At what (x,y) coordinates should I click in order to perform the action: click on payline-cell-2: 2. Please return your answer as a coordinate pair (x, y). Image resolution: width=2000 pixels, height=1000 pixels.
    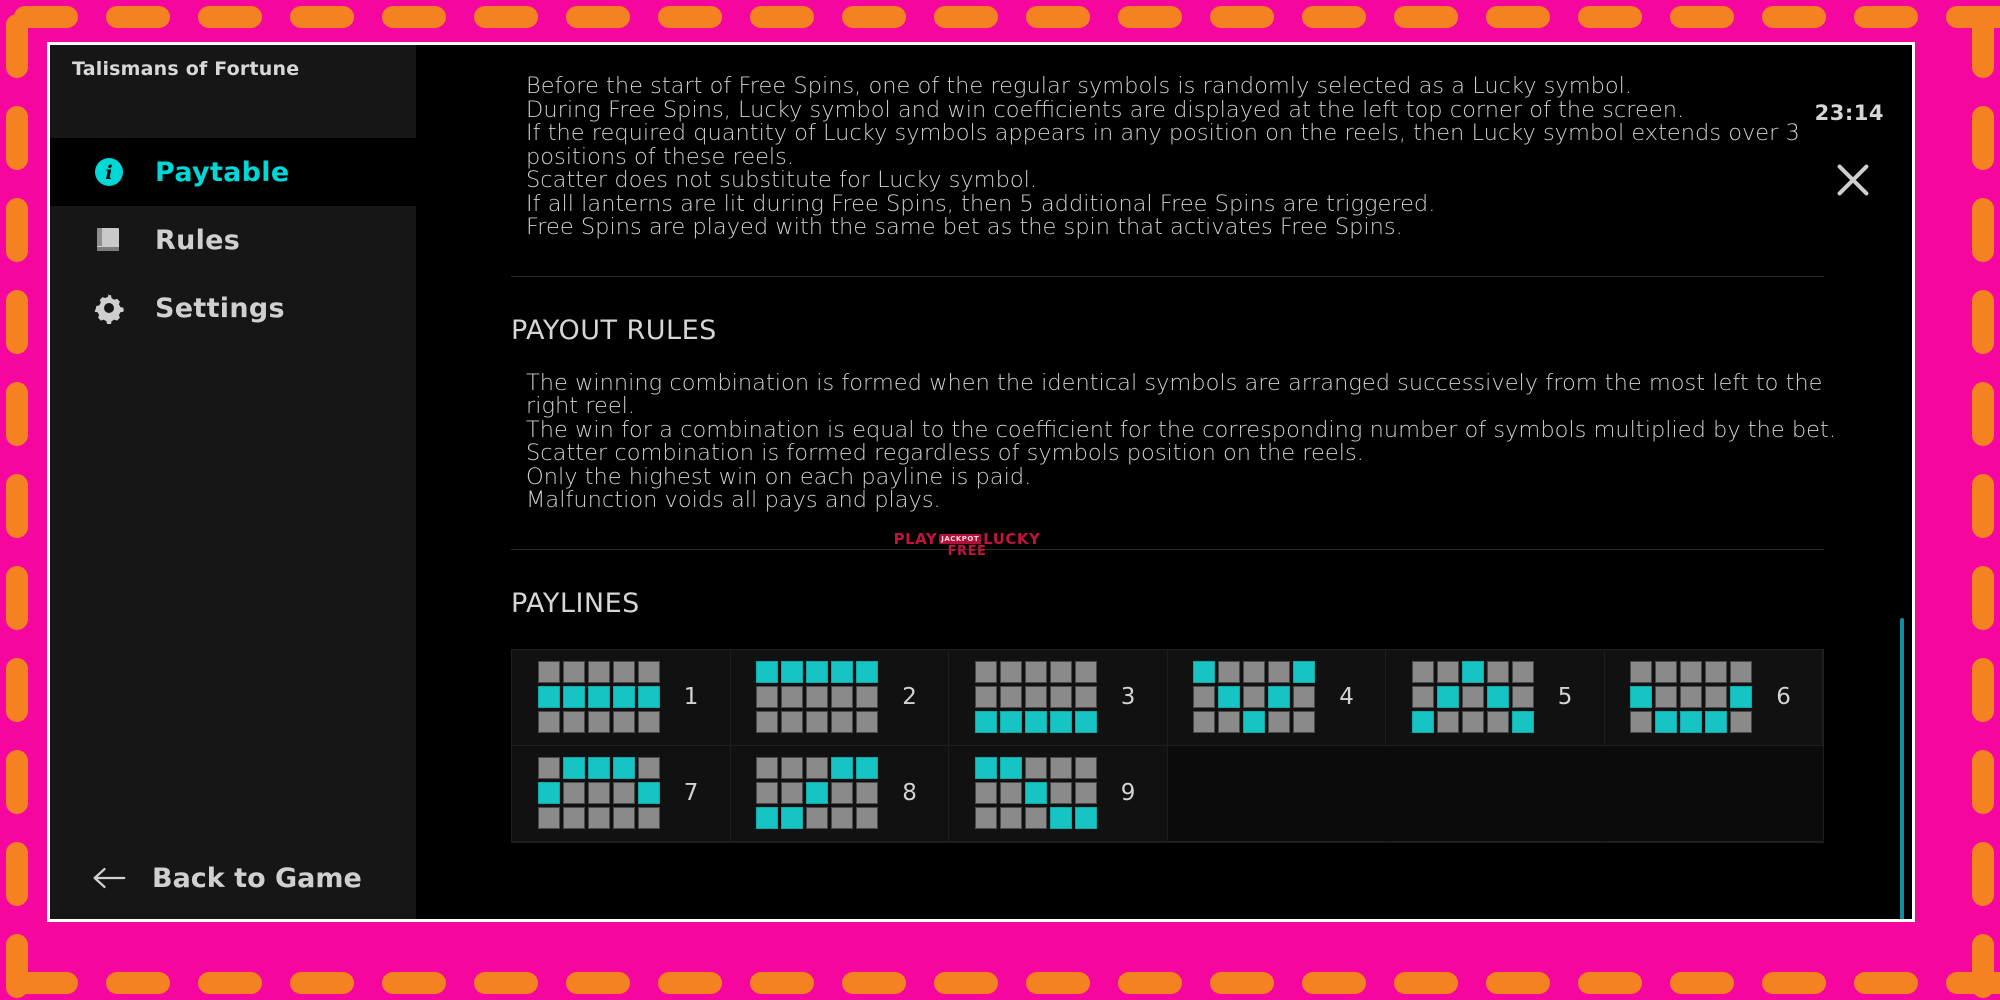
    Looking at the image, I should click on (839, 697).